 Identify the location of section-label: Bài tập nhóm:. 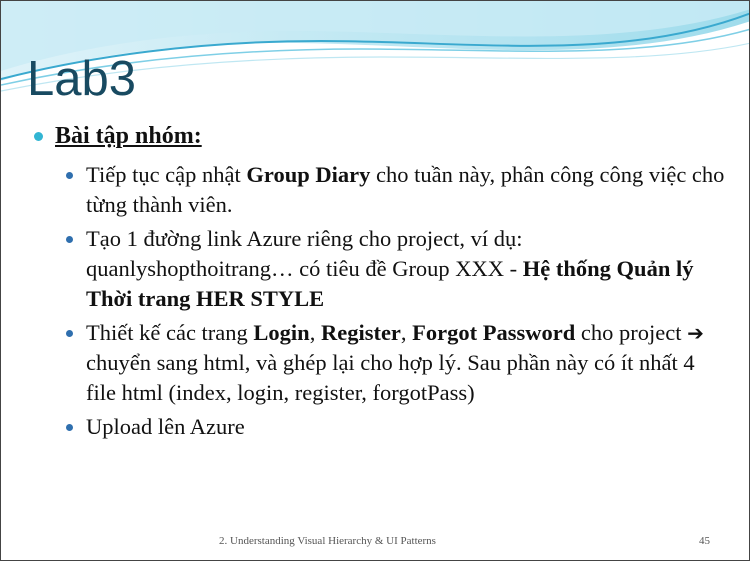
(128, 136).